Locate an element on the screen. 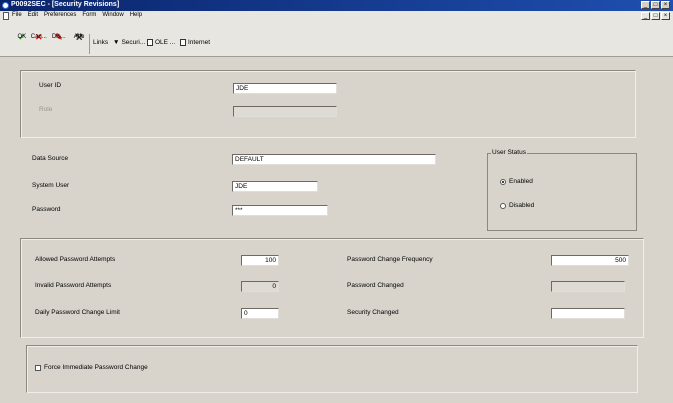 This screenshot has width=673, height=403. system-user-label: System User is located at coordinates (51, 185).